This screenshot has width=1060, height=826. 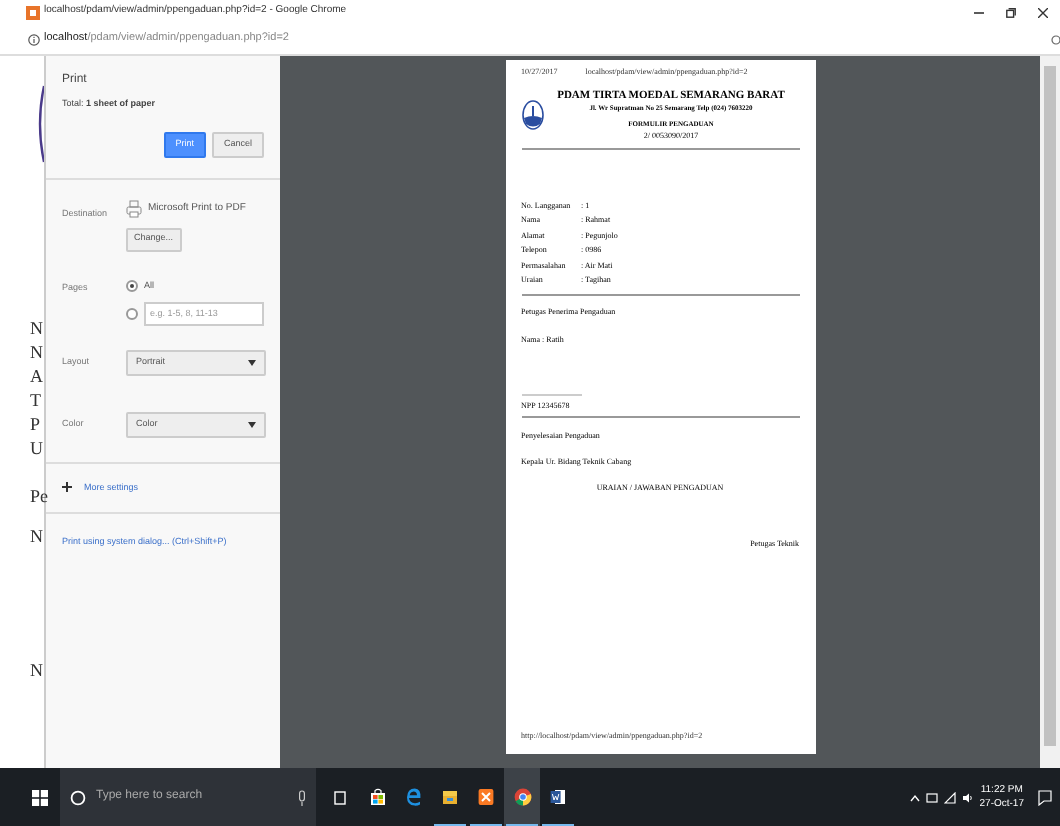 What do you see at coordinates (37, 448) in the screenshot?
I see `page-letter: U` at bounding box center [37, 448].